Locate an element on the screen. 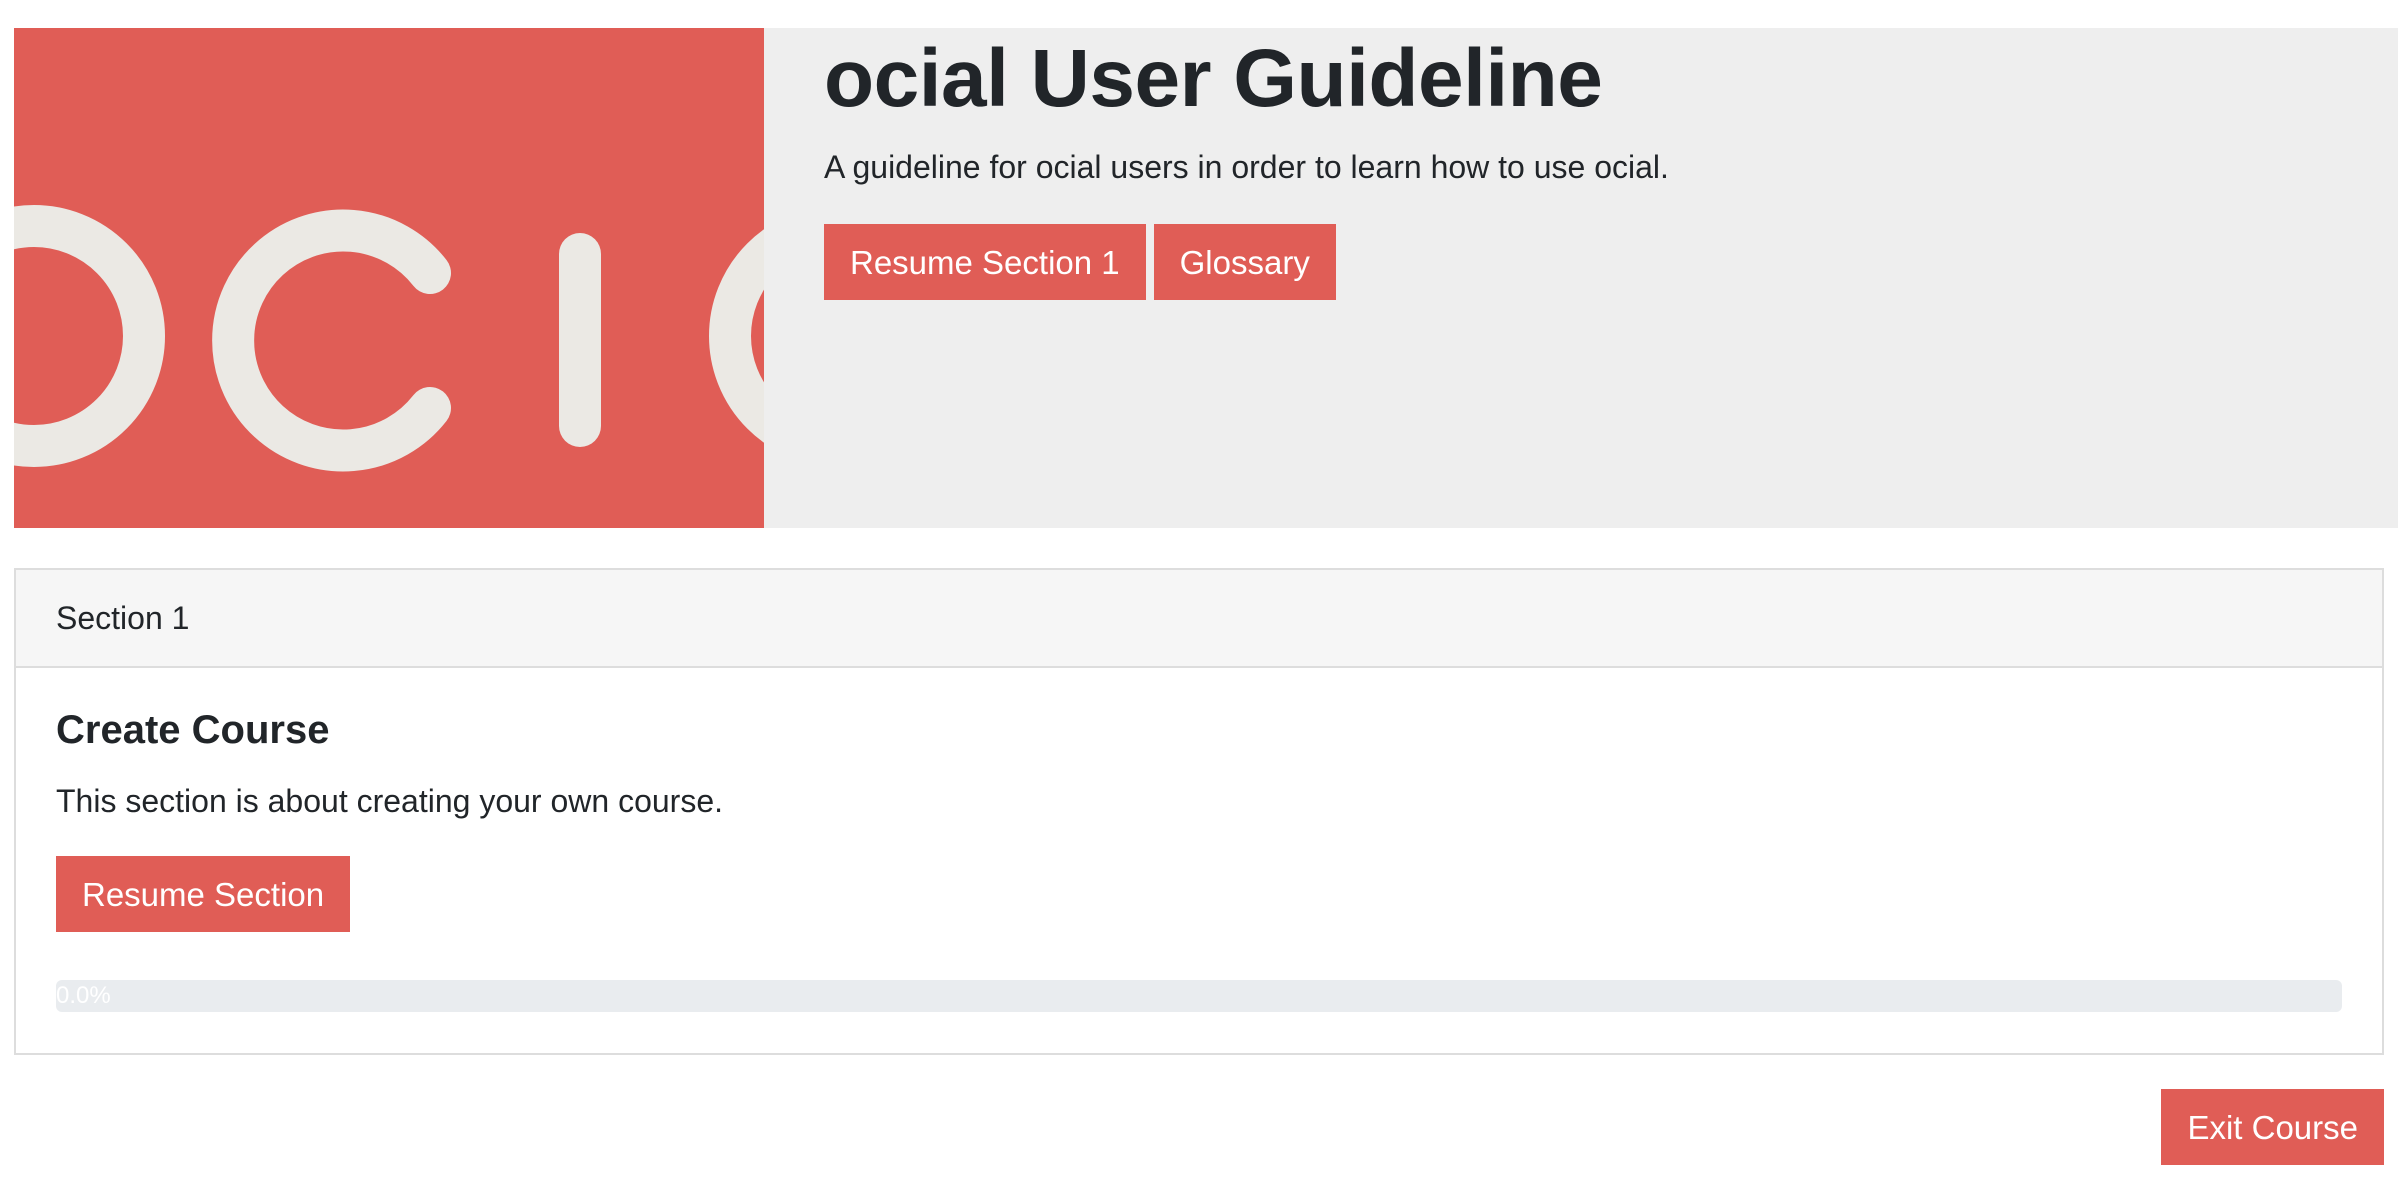 The height and width of the screenshot is (1184, 2398). resume-section-button: Resume Section is located at coordinates (203, 894).